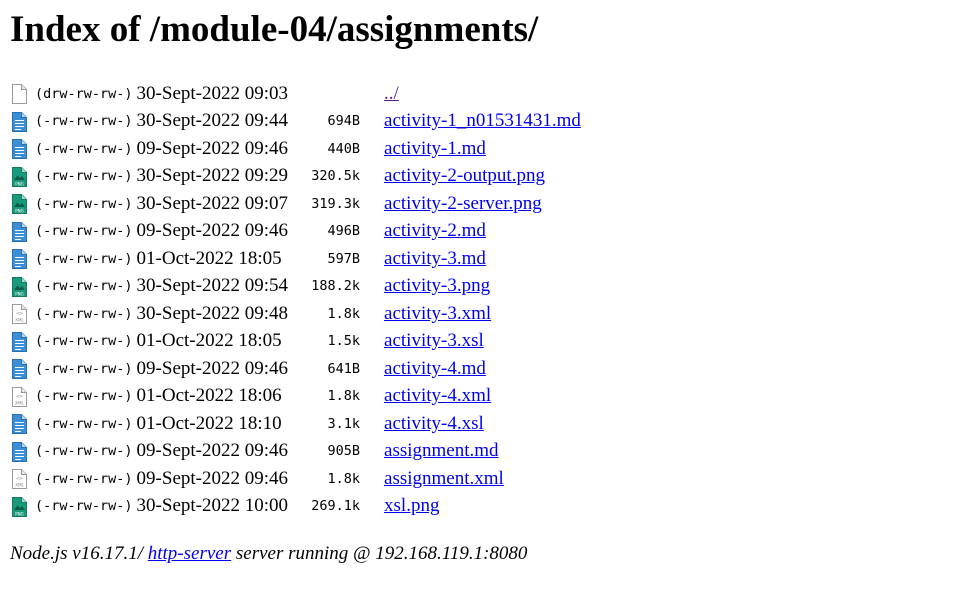 The width and height of the screenshot is (961, 594). I want to click on file-link: assignment.md, so click(441, 450).